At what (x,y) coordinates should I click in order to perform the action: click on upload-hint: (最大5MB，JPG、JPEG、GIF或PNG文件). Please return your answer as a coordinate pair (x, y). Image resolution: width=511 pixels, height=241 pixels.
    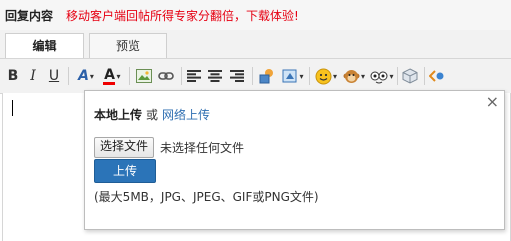
    Looking at the image, I should click on (206, 197).